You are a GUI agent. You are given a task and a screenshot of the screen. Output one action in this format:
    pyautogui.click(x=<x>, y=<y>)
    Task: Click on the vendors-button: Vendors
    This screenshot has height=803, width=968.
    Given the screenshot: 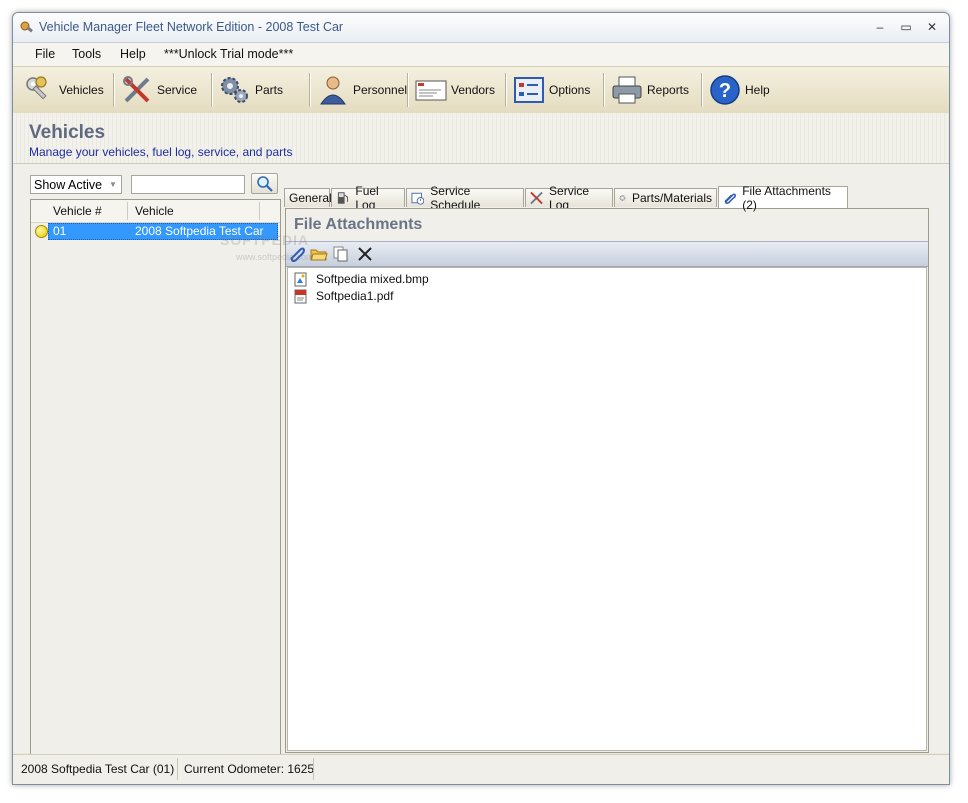 What is the action you would take?
    pyautogui.click(x=455, y=90)
    